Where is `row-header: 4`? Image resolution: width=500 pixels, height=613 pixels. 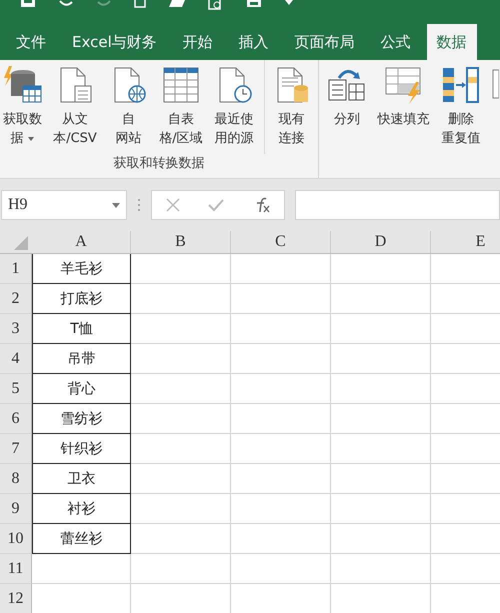 row-header: 4 is located at coordinates (16, 359).